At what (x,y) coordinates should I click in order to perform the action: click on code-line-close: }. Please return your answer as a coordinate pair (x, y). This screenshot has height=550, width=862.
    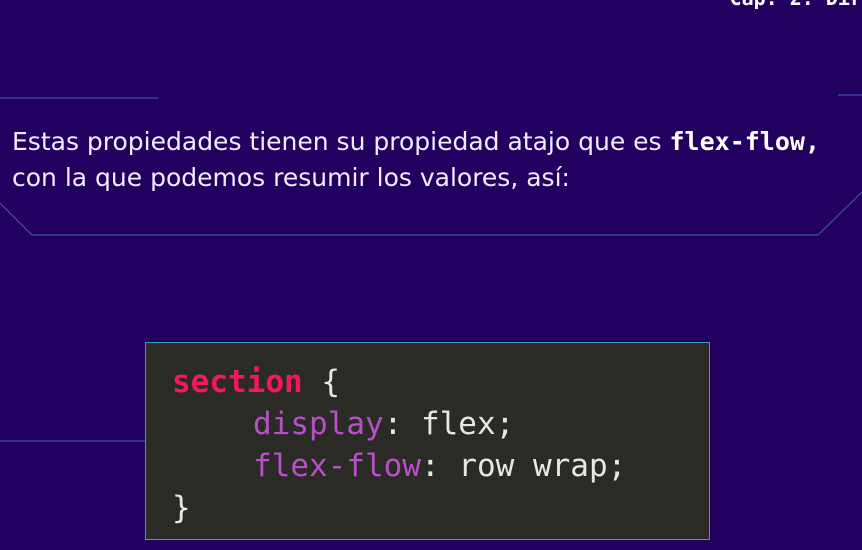
    Looking at the image, I should click on (181, 508).